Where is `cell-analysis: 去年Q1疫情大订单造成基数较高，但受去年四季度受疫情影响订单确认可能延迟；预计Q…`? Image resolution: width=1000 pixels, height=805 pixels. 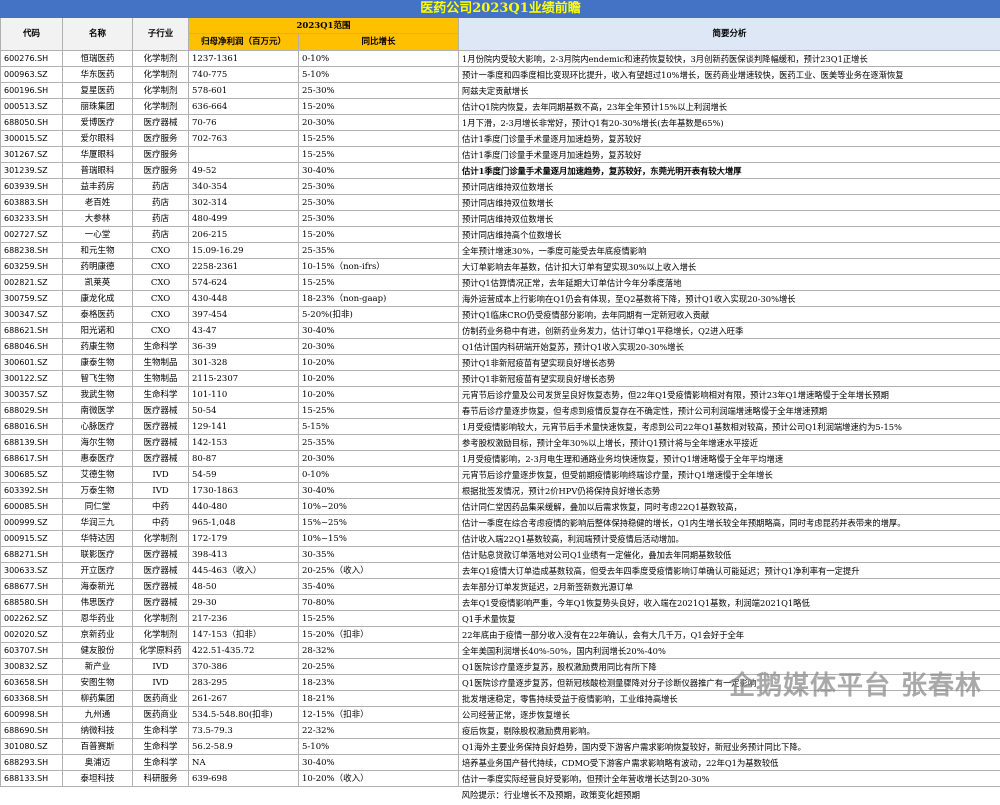 cell-analysis: 去年Q1疫情大订单造成基数较高，但受去年四季度受疫情影响订单确认可能延迟；预计Q… is located at coordinates (729, 571).